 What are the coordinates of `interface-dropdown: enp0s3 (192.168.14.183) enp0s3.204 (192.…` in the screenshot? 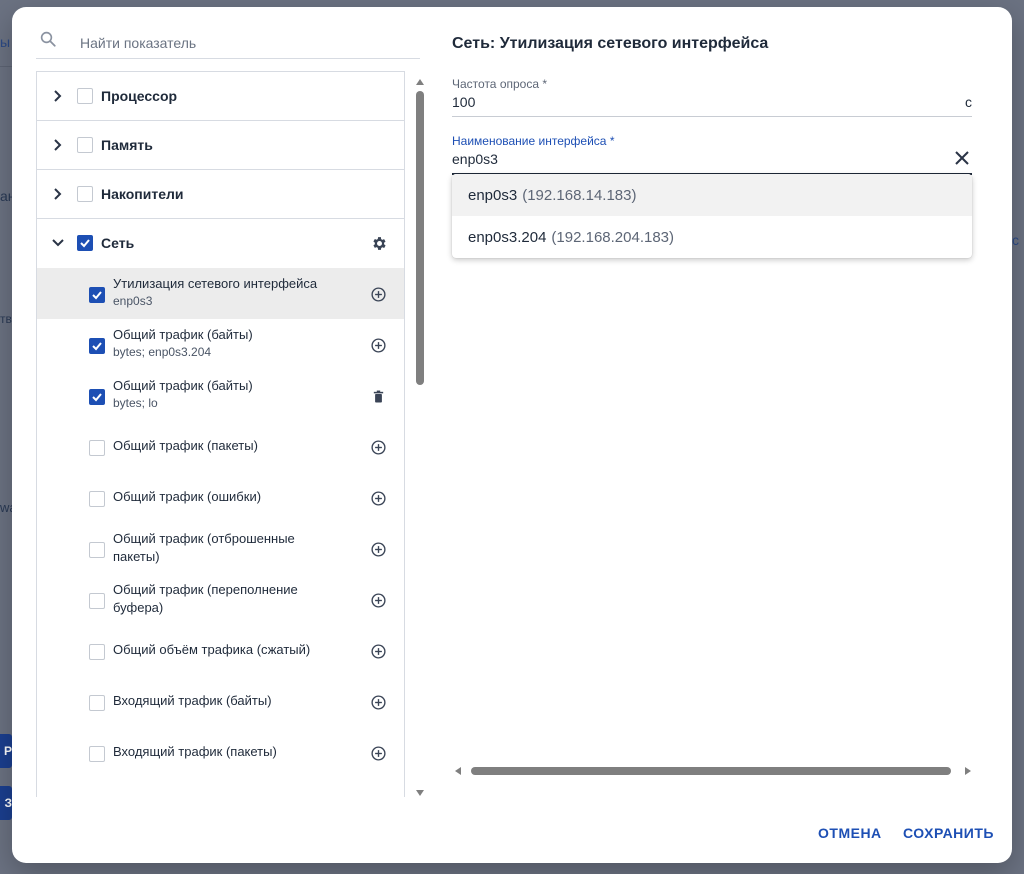 It's located at (712, 216).